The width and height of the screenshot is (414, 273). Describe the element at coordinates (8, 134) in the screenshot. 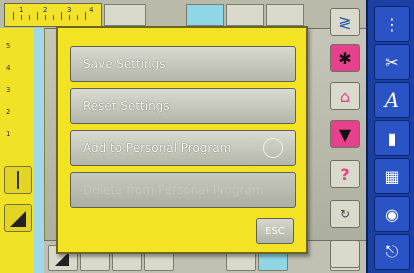

I see `length-label: 1` at that location.